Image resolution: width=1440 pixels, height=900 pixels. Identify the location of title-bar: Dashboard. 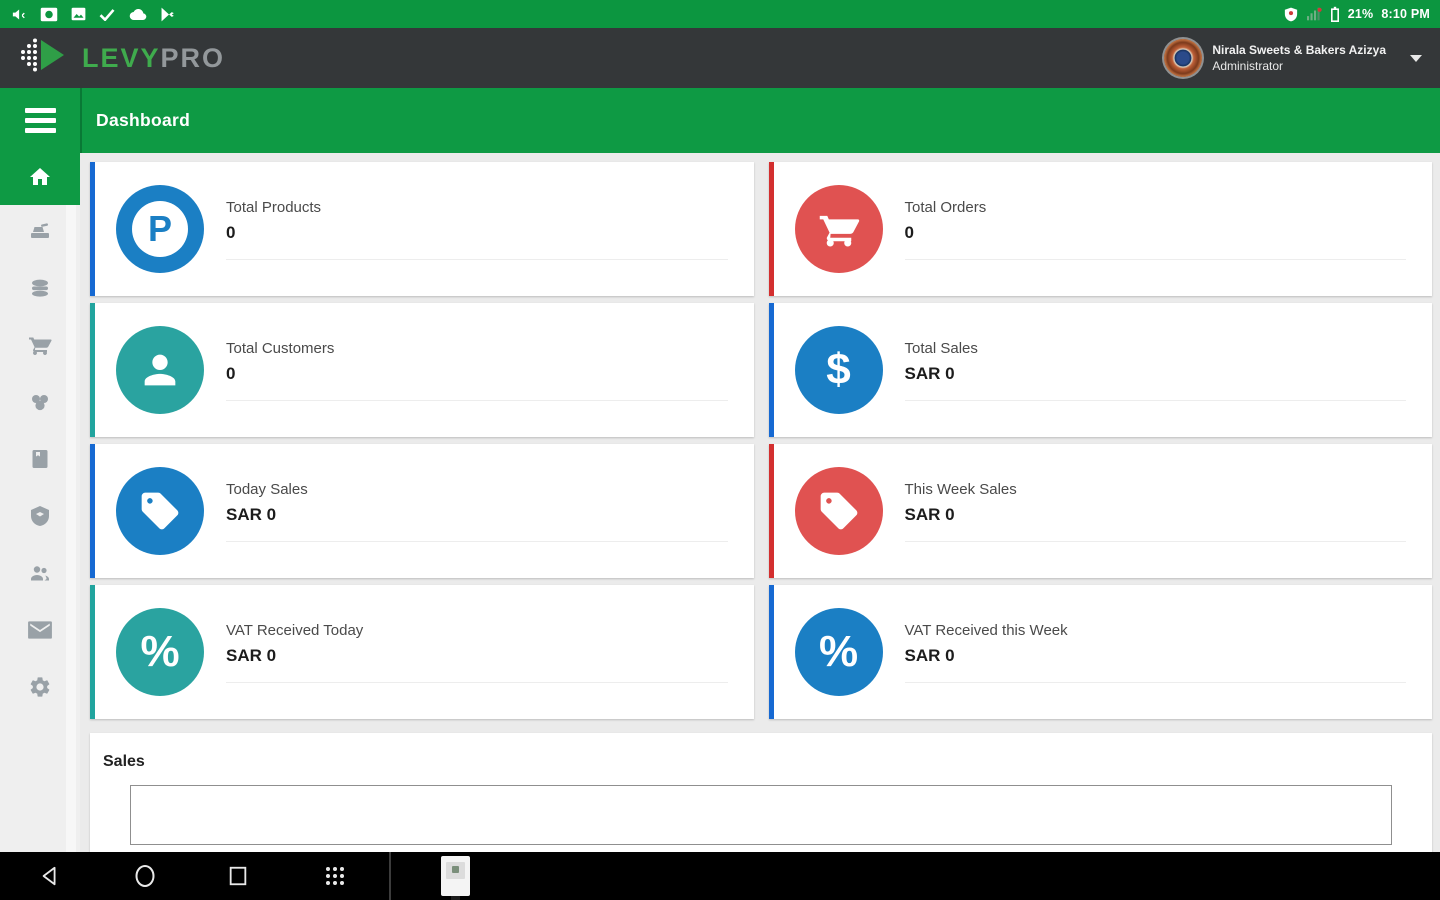
(720, 120).